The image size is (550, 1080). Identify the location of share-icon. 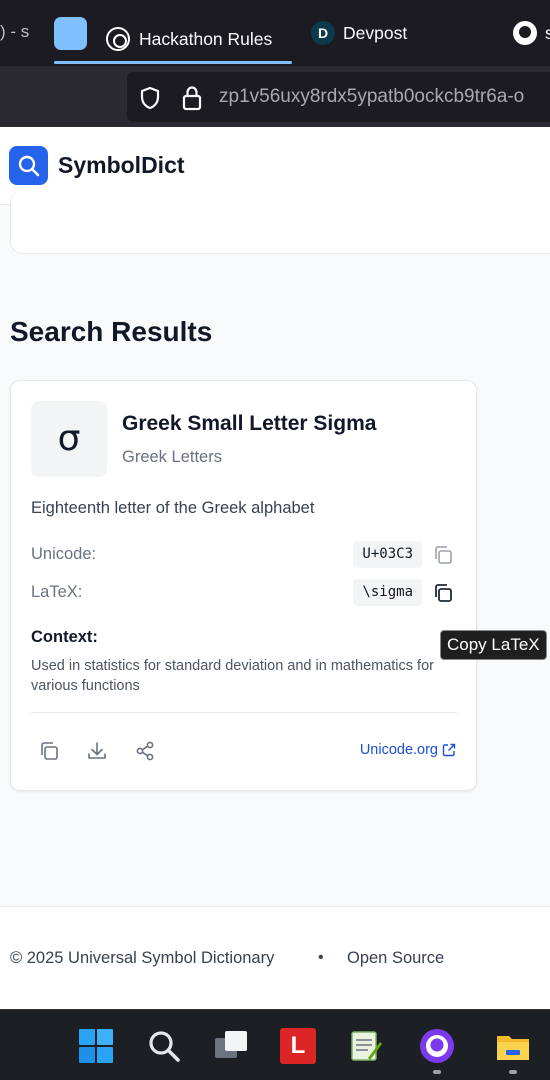
(145, 751).